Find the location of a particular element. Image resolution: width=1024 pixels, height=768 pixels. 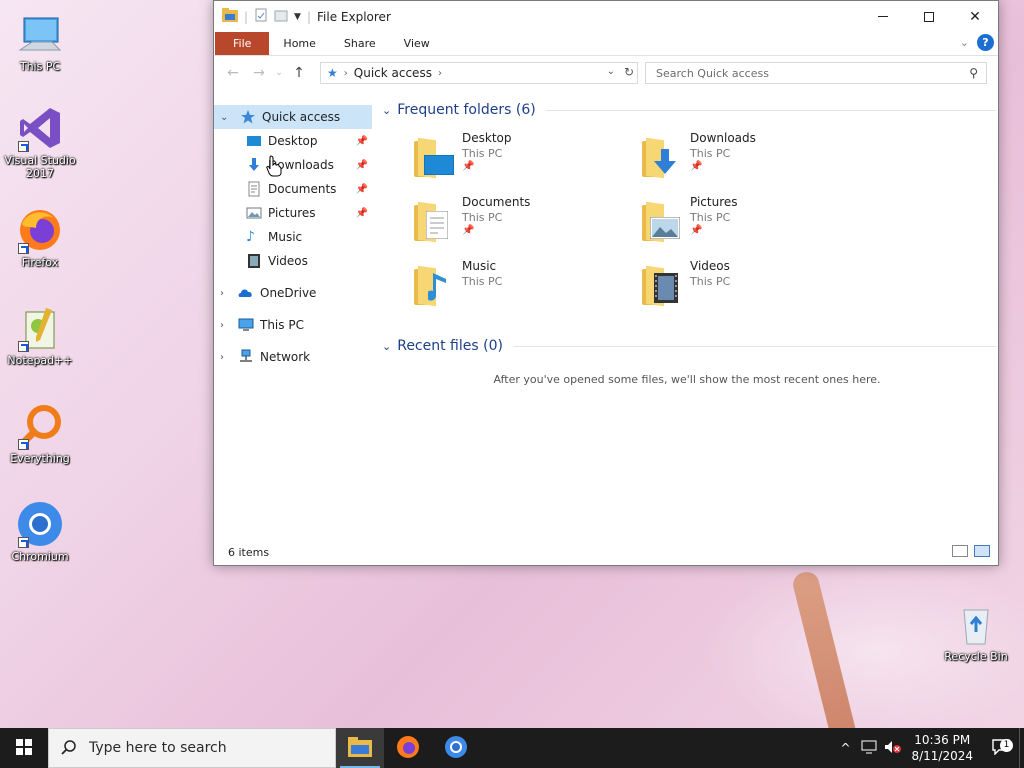

recent-locations-chevron-icon: ⌄ is located at coordinates (279, 73).